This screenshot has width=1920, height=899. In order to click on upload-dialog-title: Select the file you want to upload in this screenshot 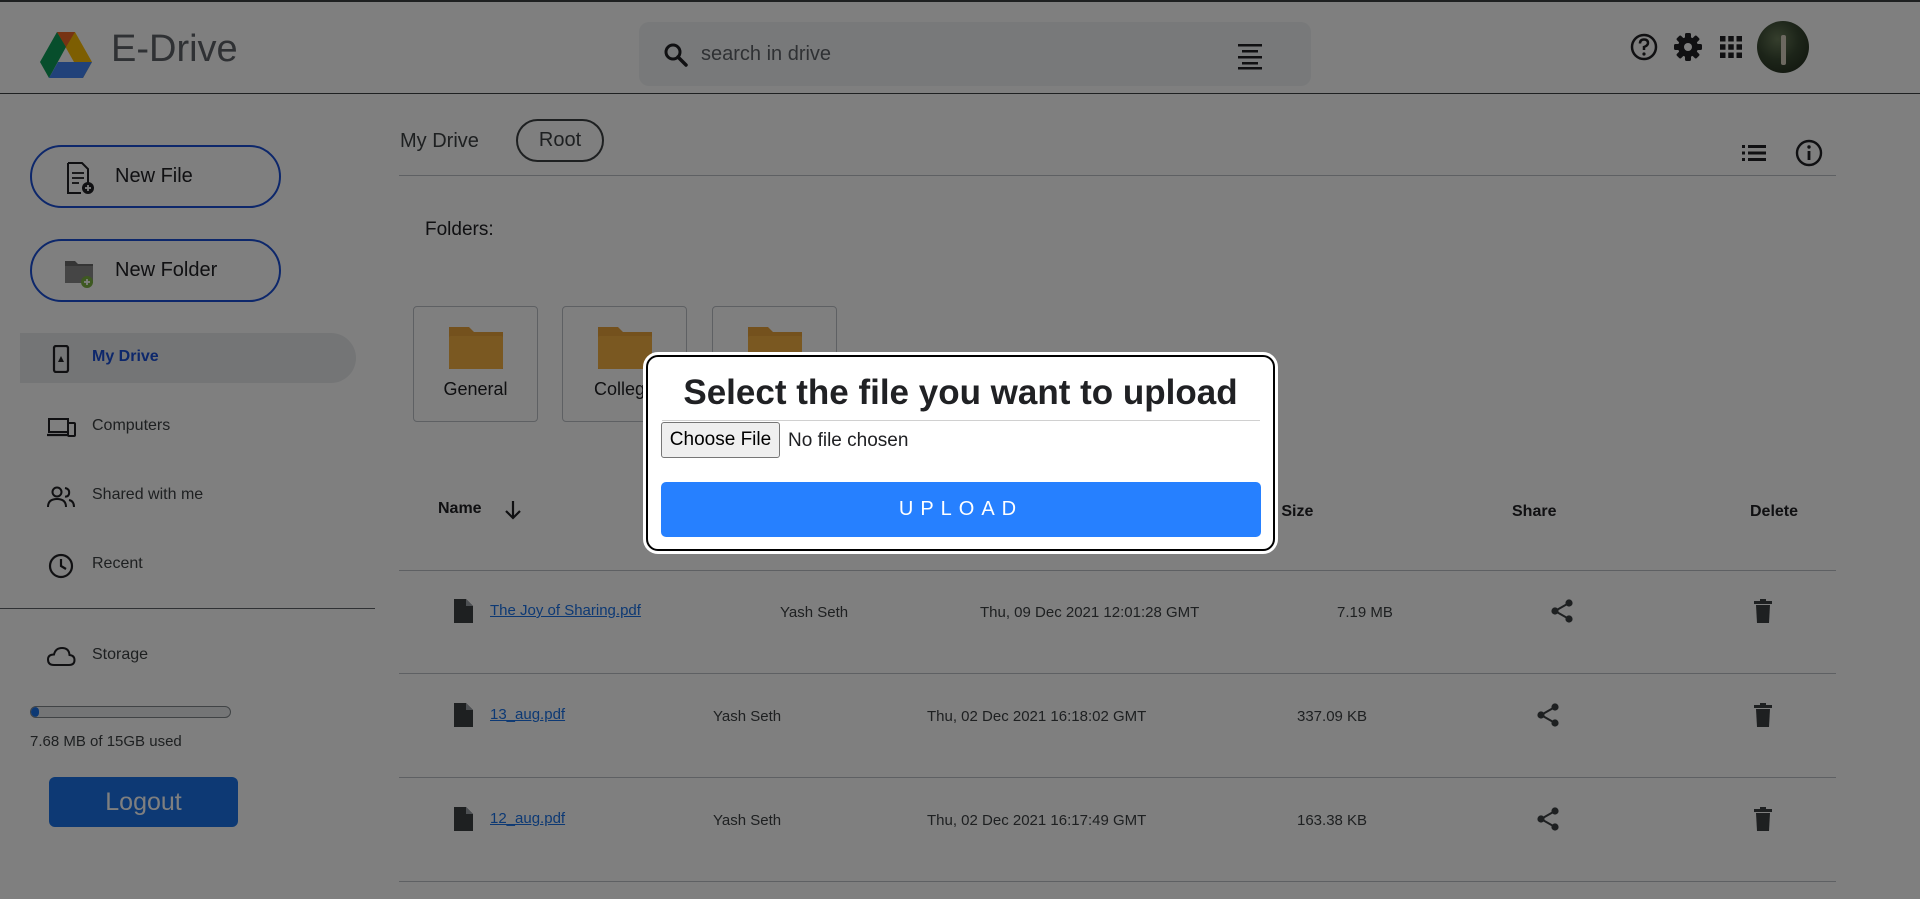, I will do `click(960, 392)`.